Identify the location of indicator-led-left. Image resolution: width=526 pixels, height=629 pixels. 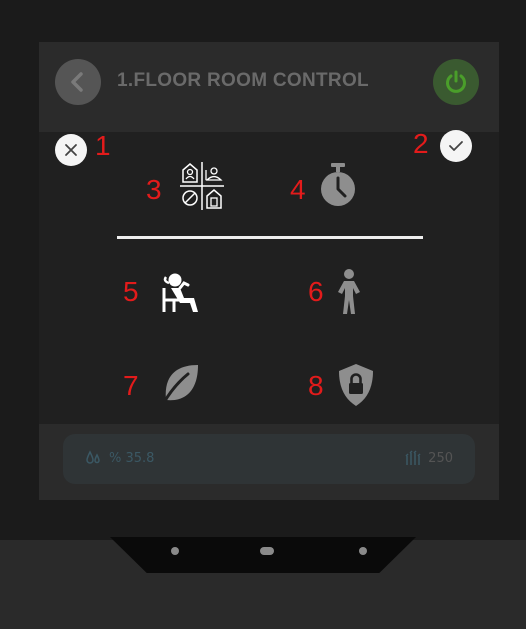
(175, 551).